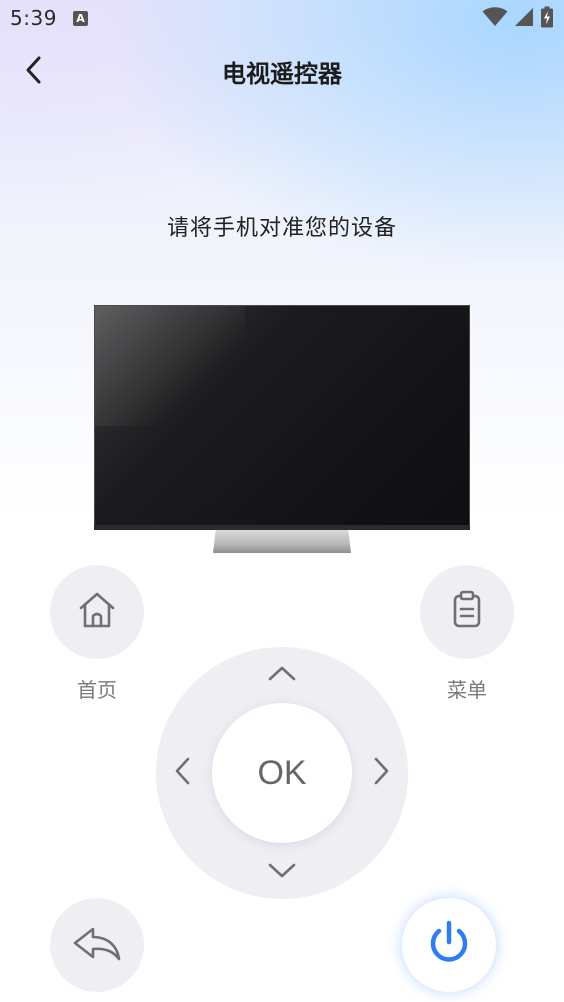 The width and height of the screenshot is (564, 1002). I want to click on status-bar: 5:39 A, so click(282, 19).